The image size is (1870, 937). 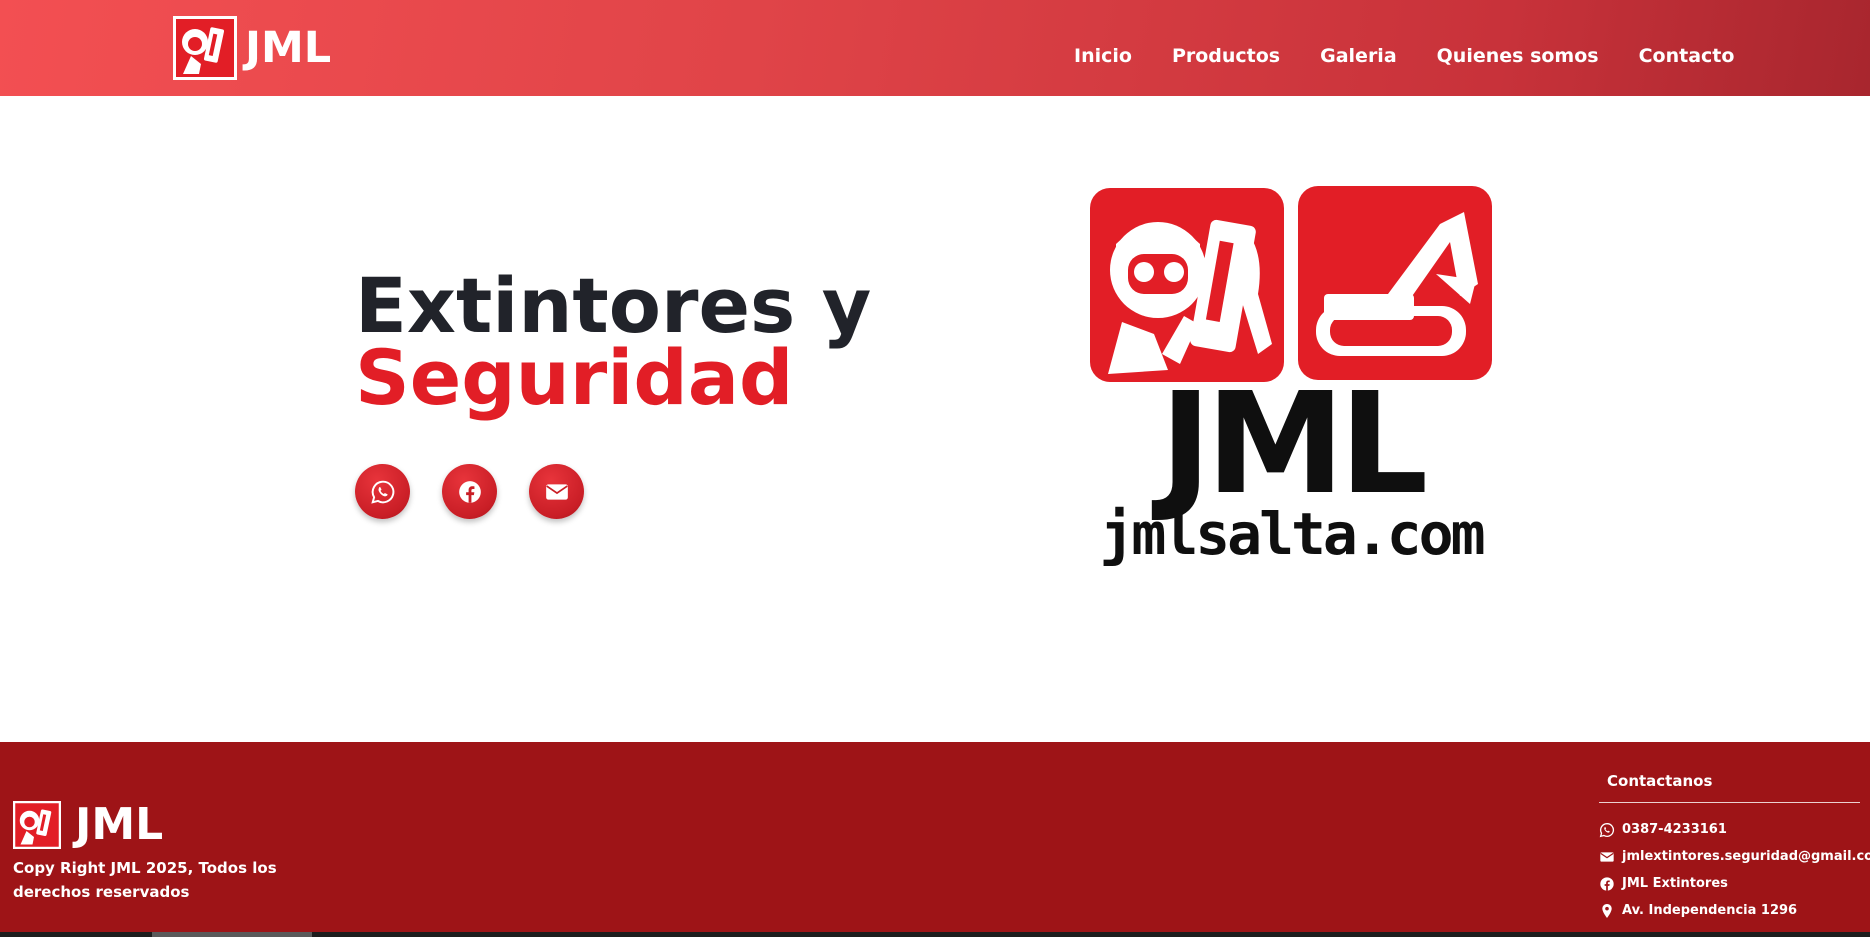 I want to click on contact-email: jmlextintores.seguridad@gmail.com, so click(x=1734, y=856).